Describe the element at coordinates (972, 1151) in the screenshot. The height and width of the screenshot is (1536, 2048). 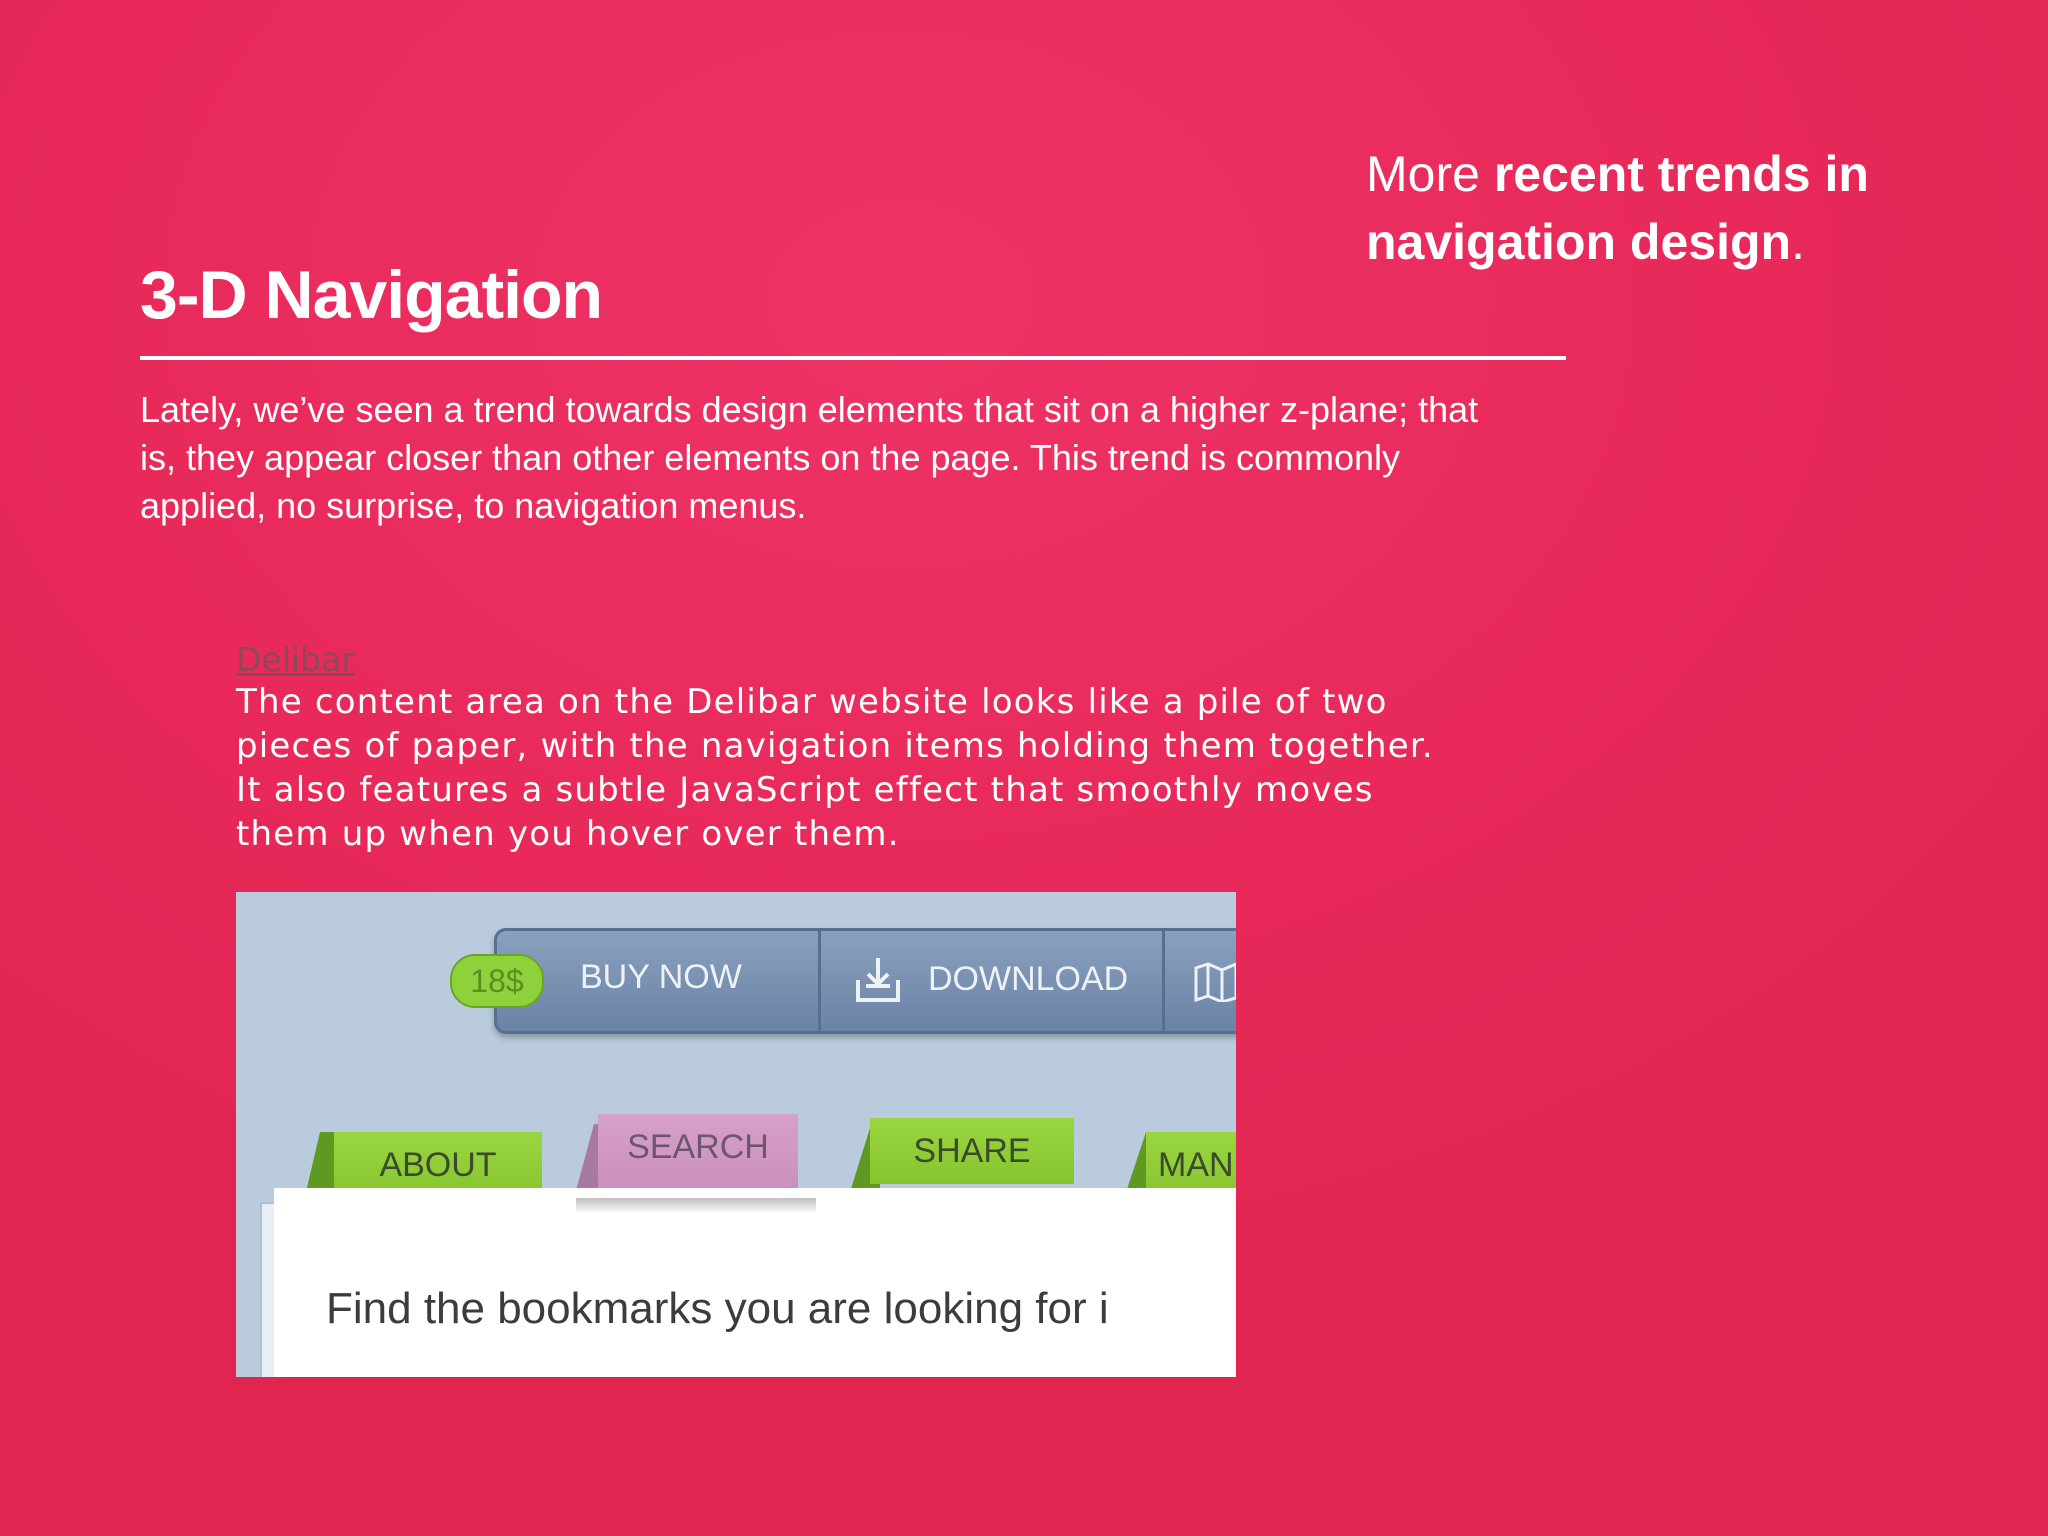
I see `tab-share: SHARE` at that location.